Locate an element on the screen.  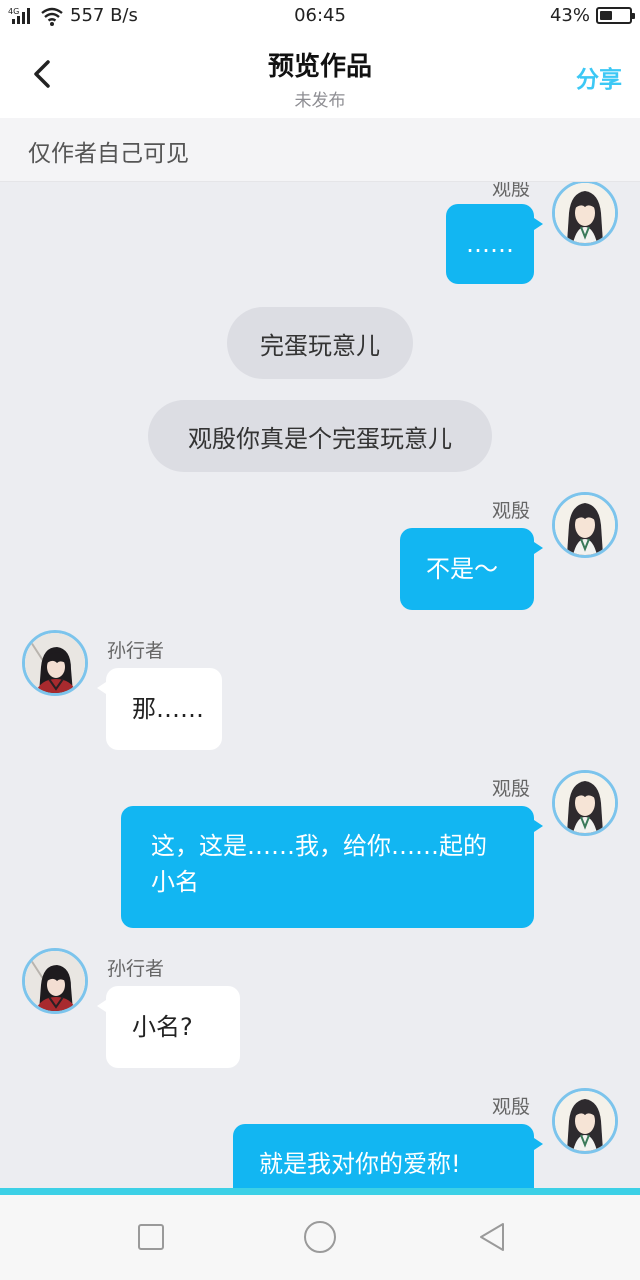
visibility-notice: 仅作者自己可见 is located at coordinates (320, 150).